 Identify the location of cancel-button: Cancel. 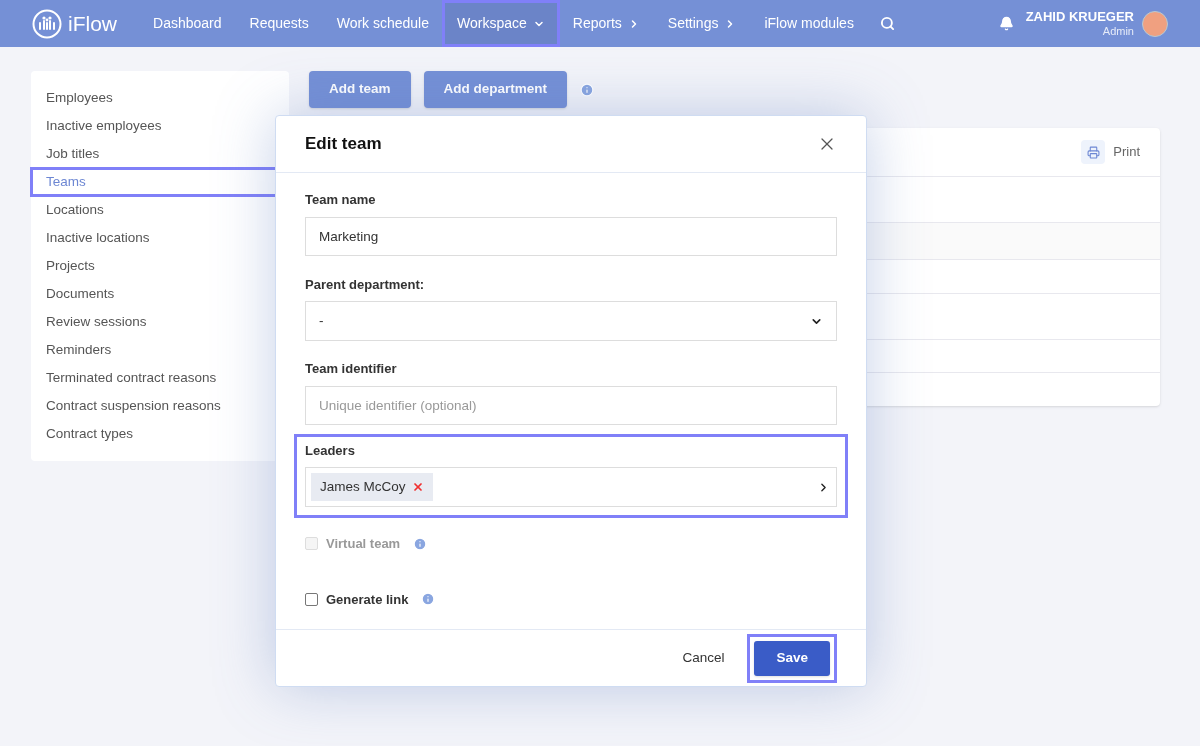
(703, 658).